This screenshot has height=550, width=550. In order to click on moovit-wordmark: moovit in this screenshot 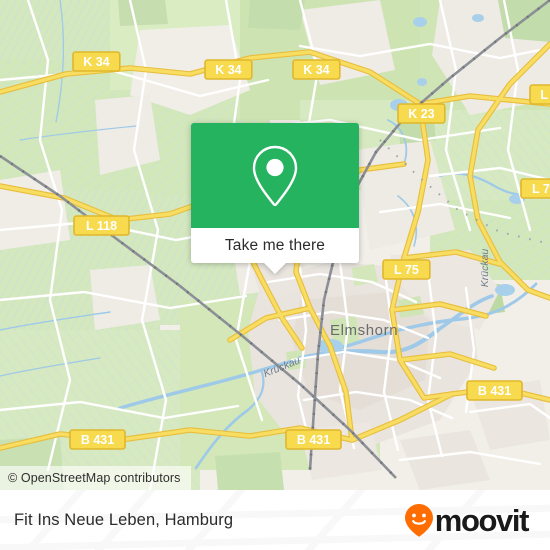, I will do `click(482, 520)`.